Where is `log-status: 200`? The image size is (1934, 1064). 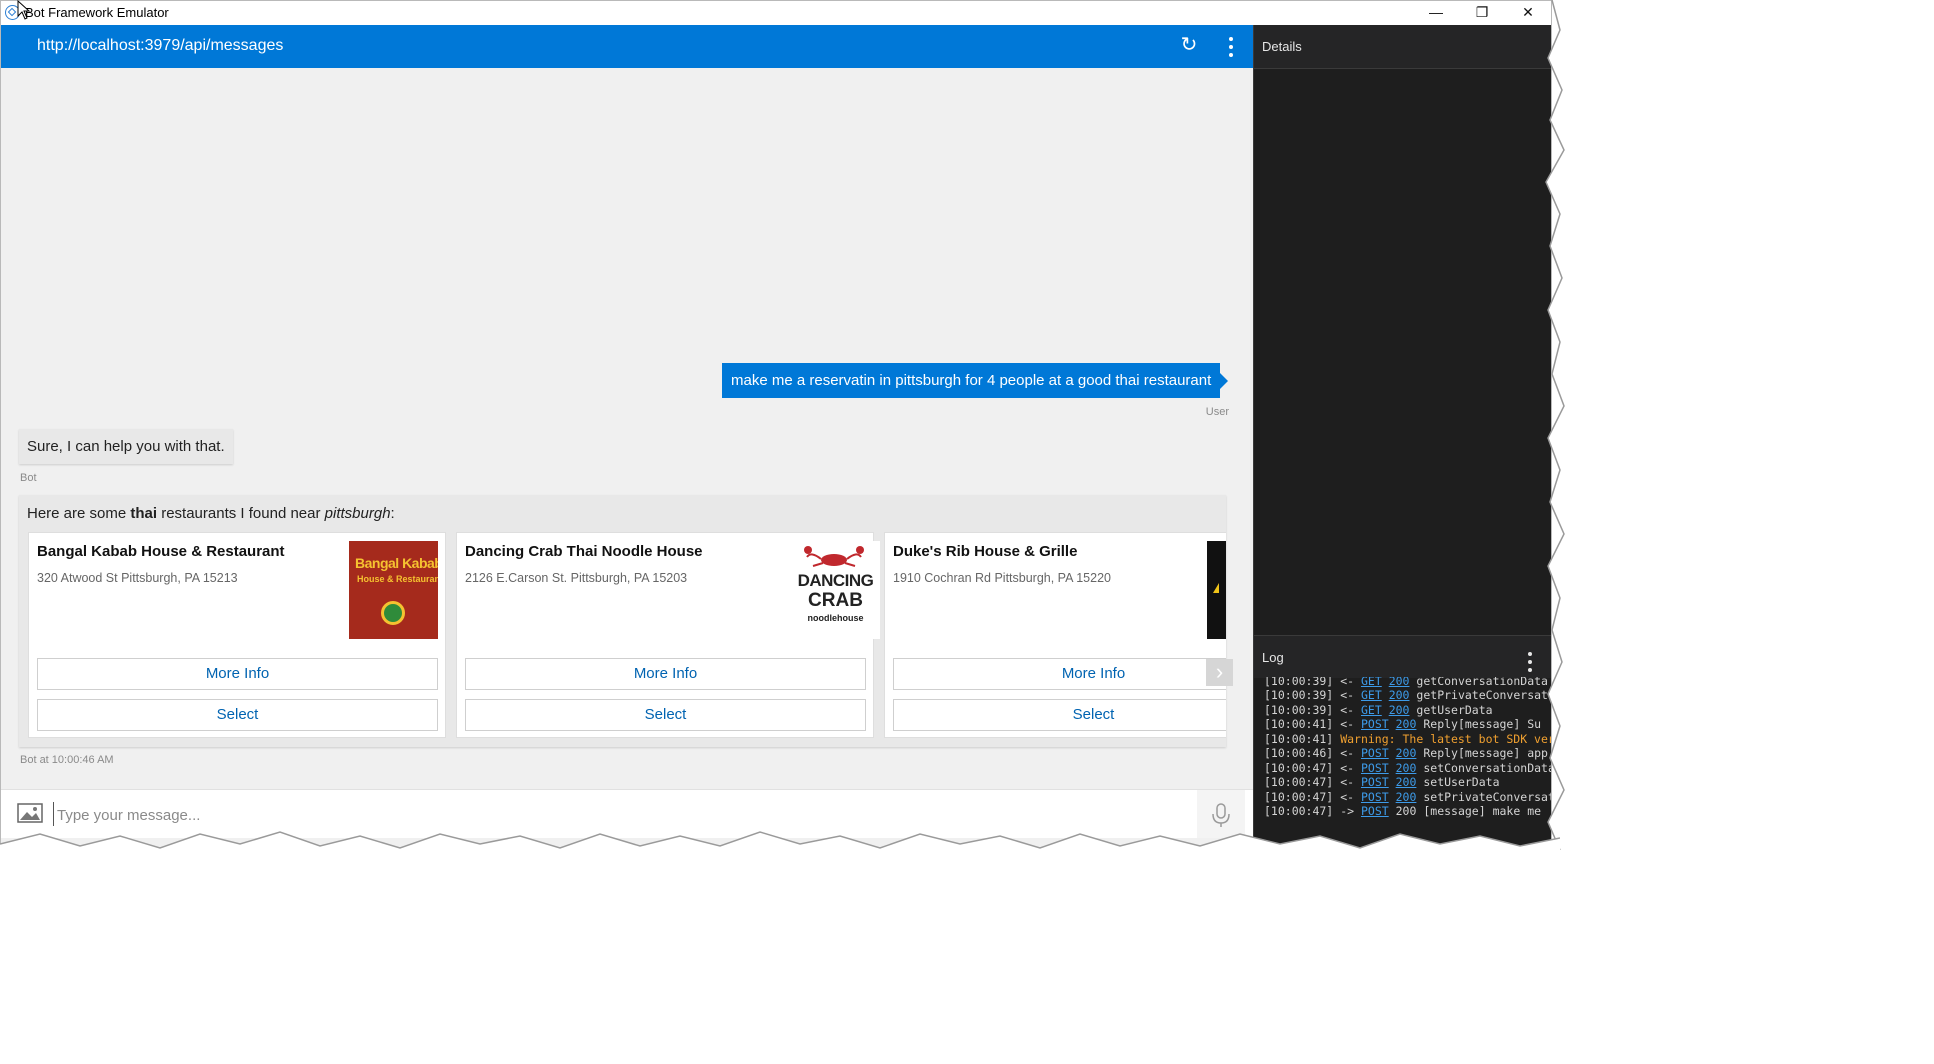
log-status: 200 is located at coordinates (1406, 811).